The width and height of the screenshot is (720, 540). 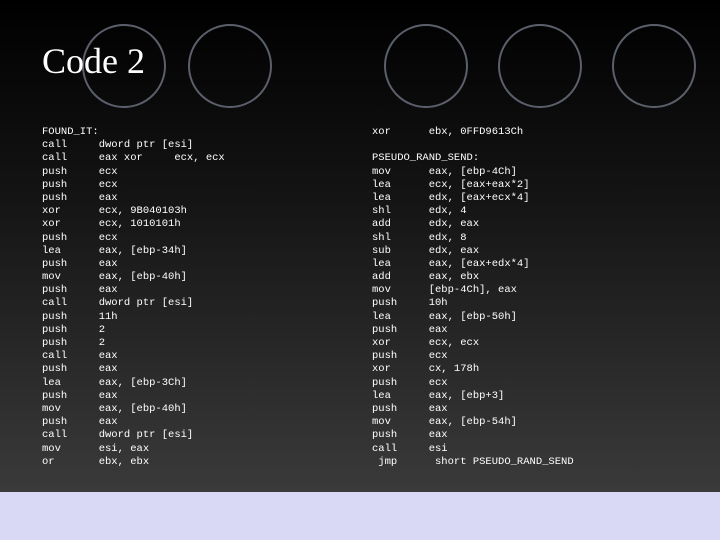 What do you see at coordinates (114, 250) in the screenshot?
I see `code-line: lea eax, [ebp-34h]` at bounding box center [114, 250].